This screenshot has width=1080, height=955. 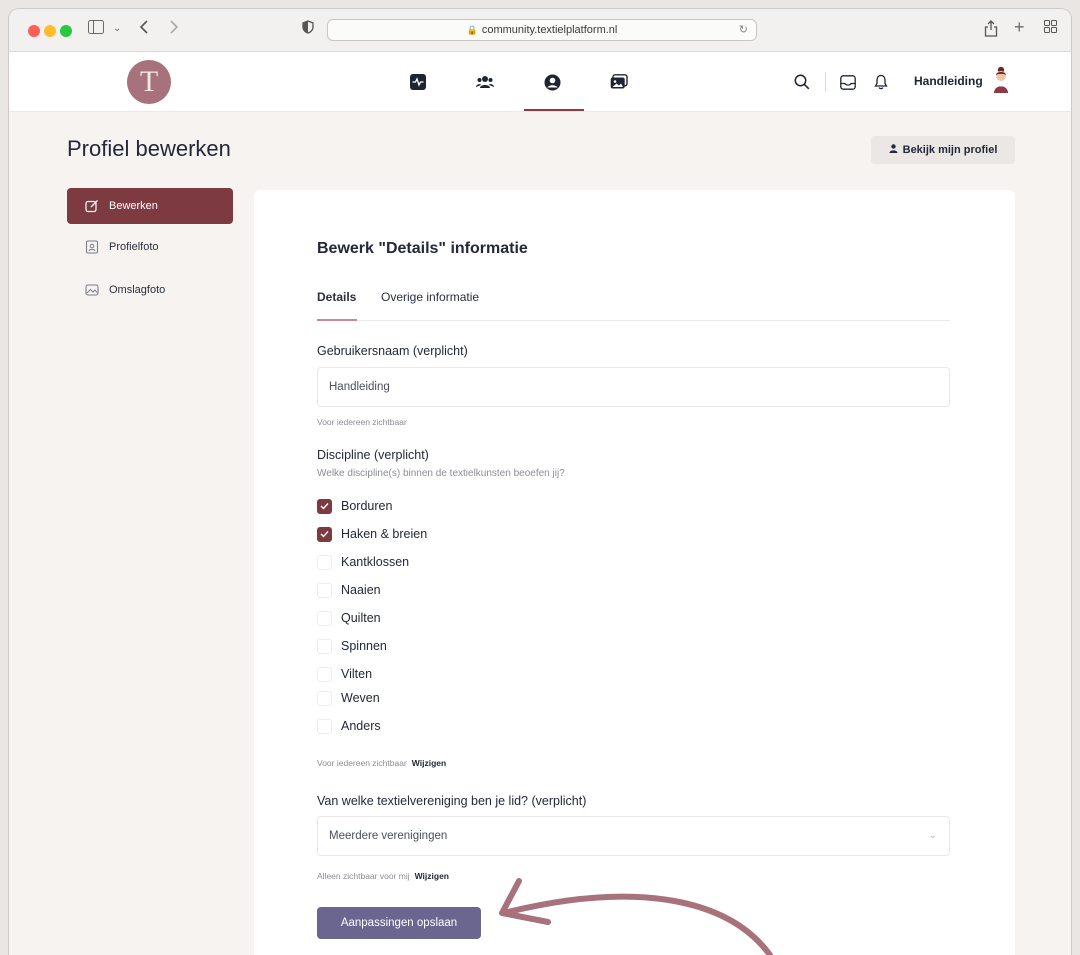 I want to click on sidebar-item-bewerken: Bewerken, so click(x=150, y=206).